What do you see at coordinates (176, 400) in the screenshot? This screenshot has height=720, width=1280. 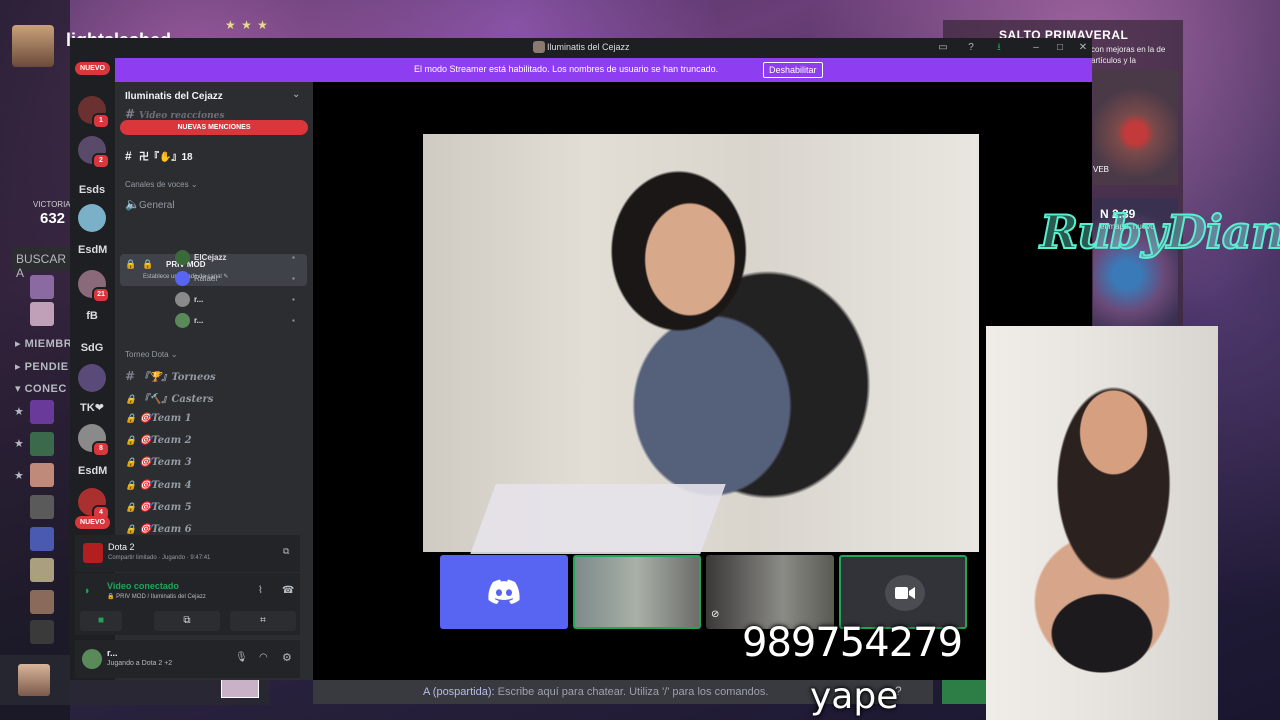 I see `channel-label: 『🔨』Casters` at bounding box center [176, 400].